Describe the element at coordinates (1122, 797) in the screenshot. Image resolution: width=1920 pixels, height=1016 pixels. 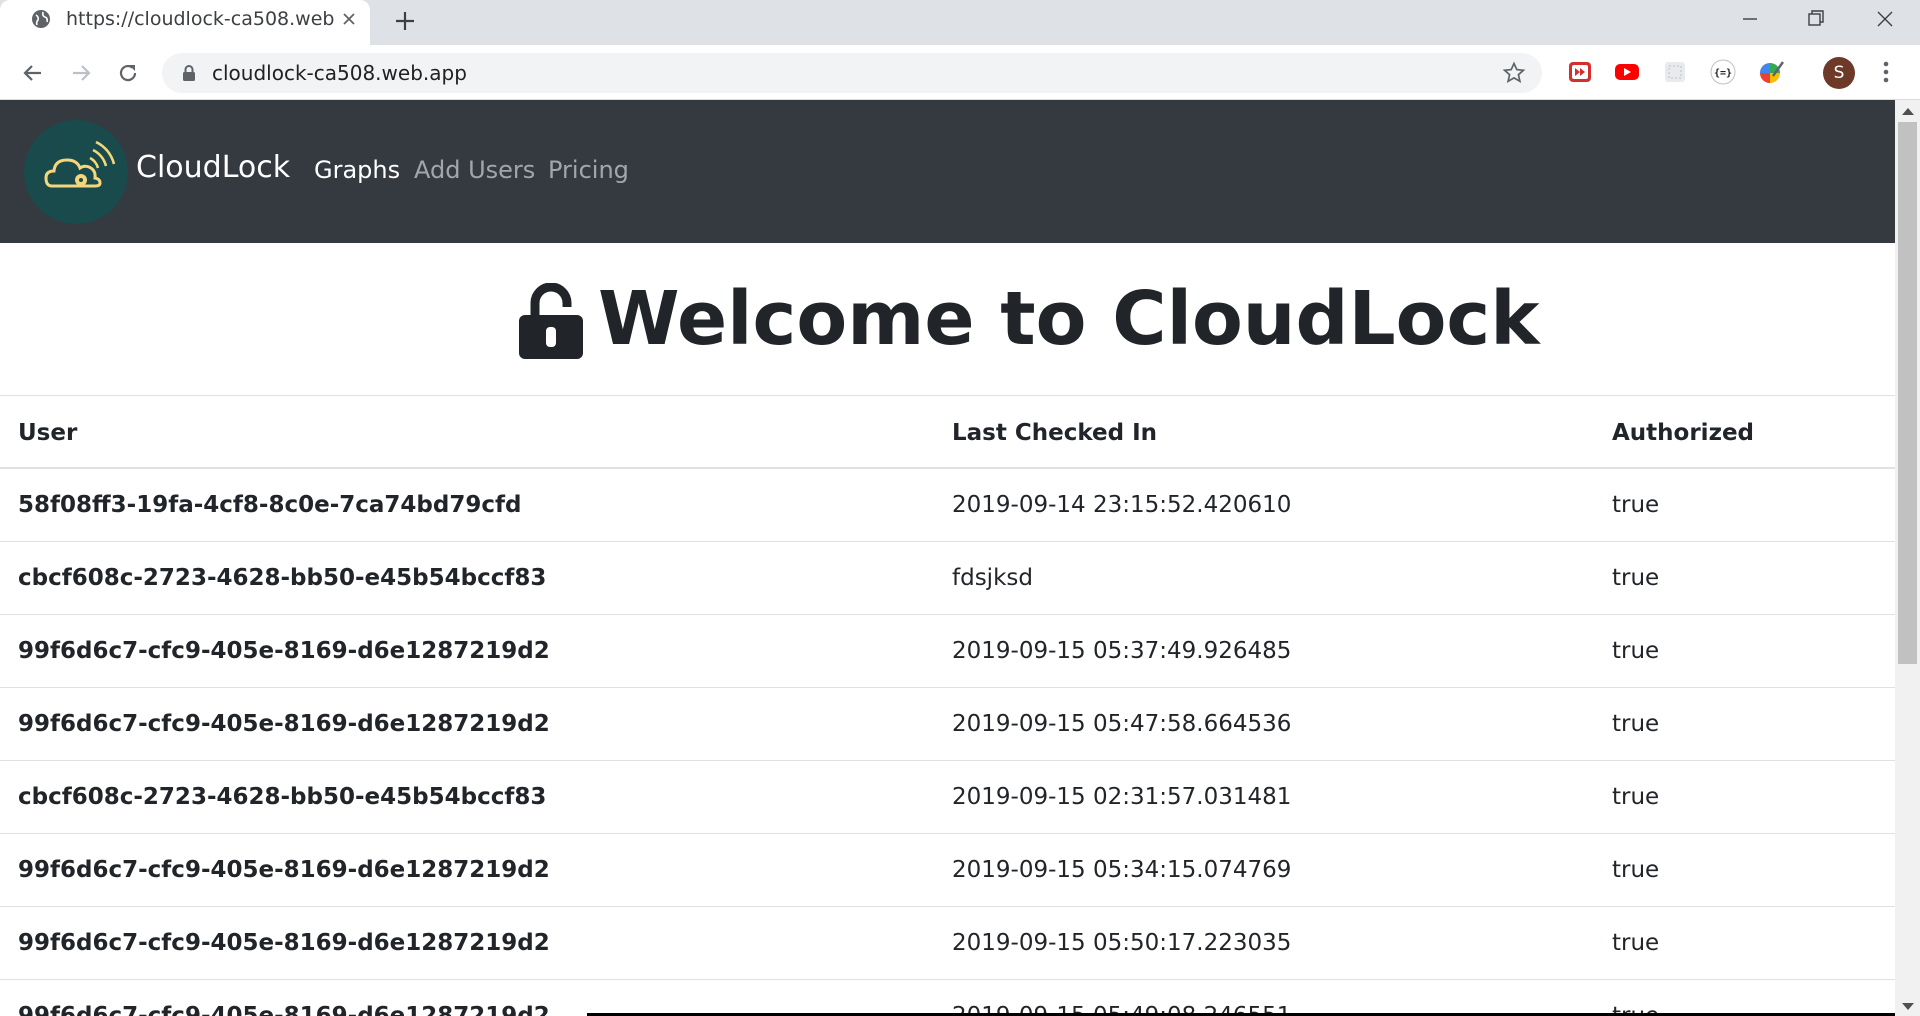
I see `cell-last-checked-in: 2019-09-15 02:31:57.031481` at that location.